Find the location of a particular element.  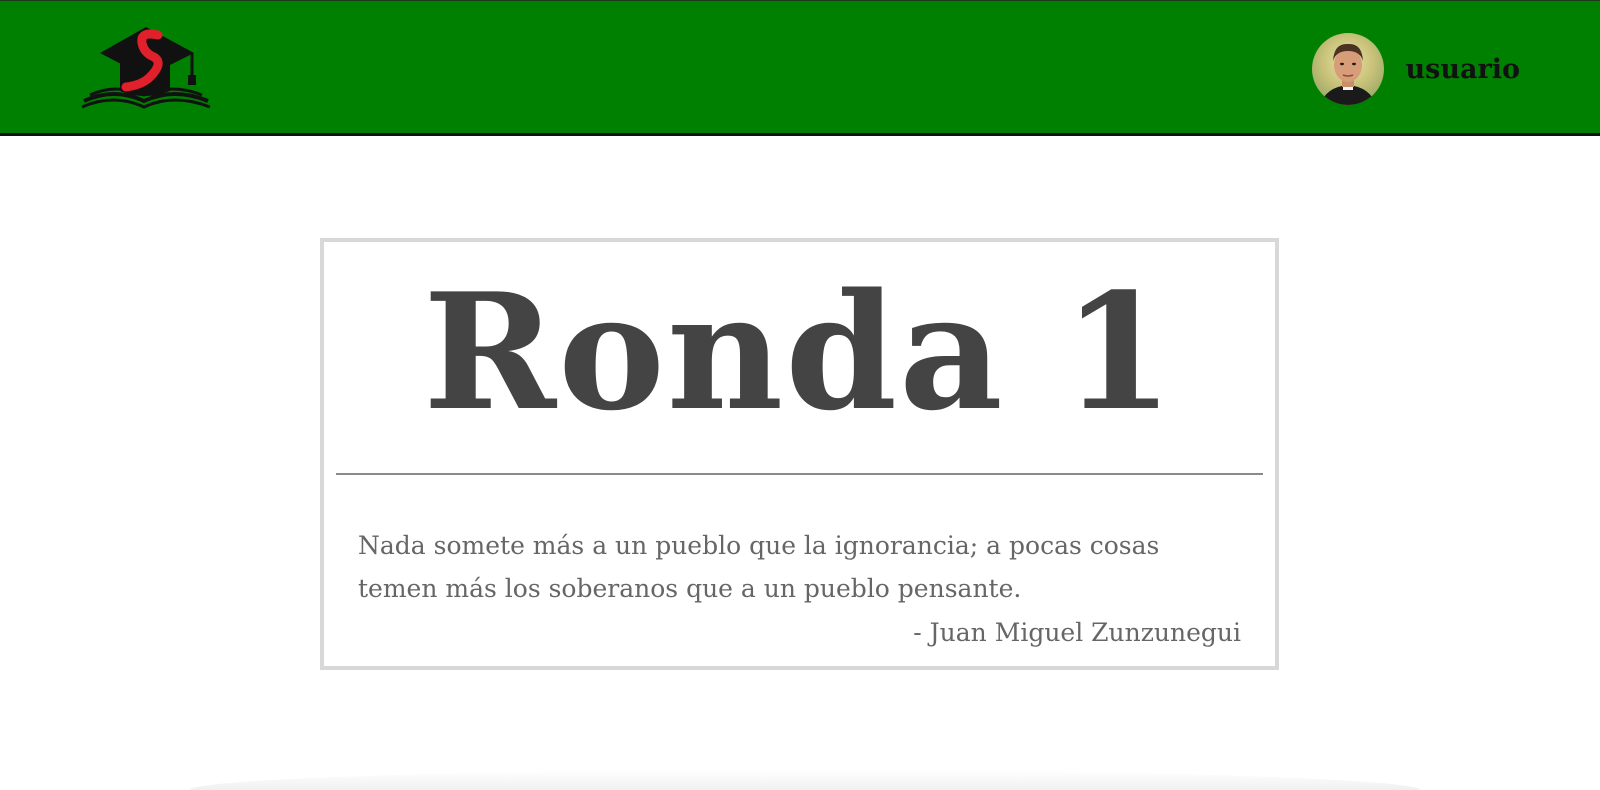

username-label: usuario is located at coordinates (1463, 69).